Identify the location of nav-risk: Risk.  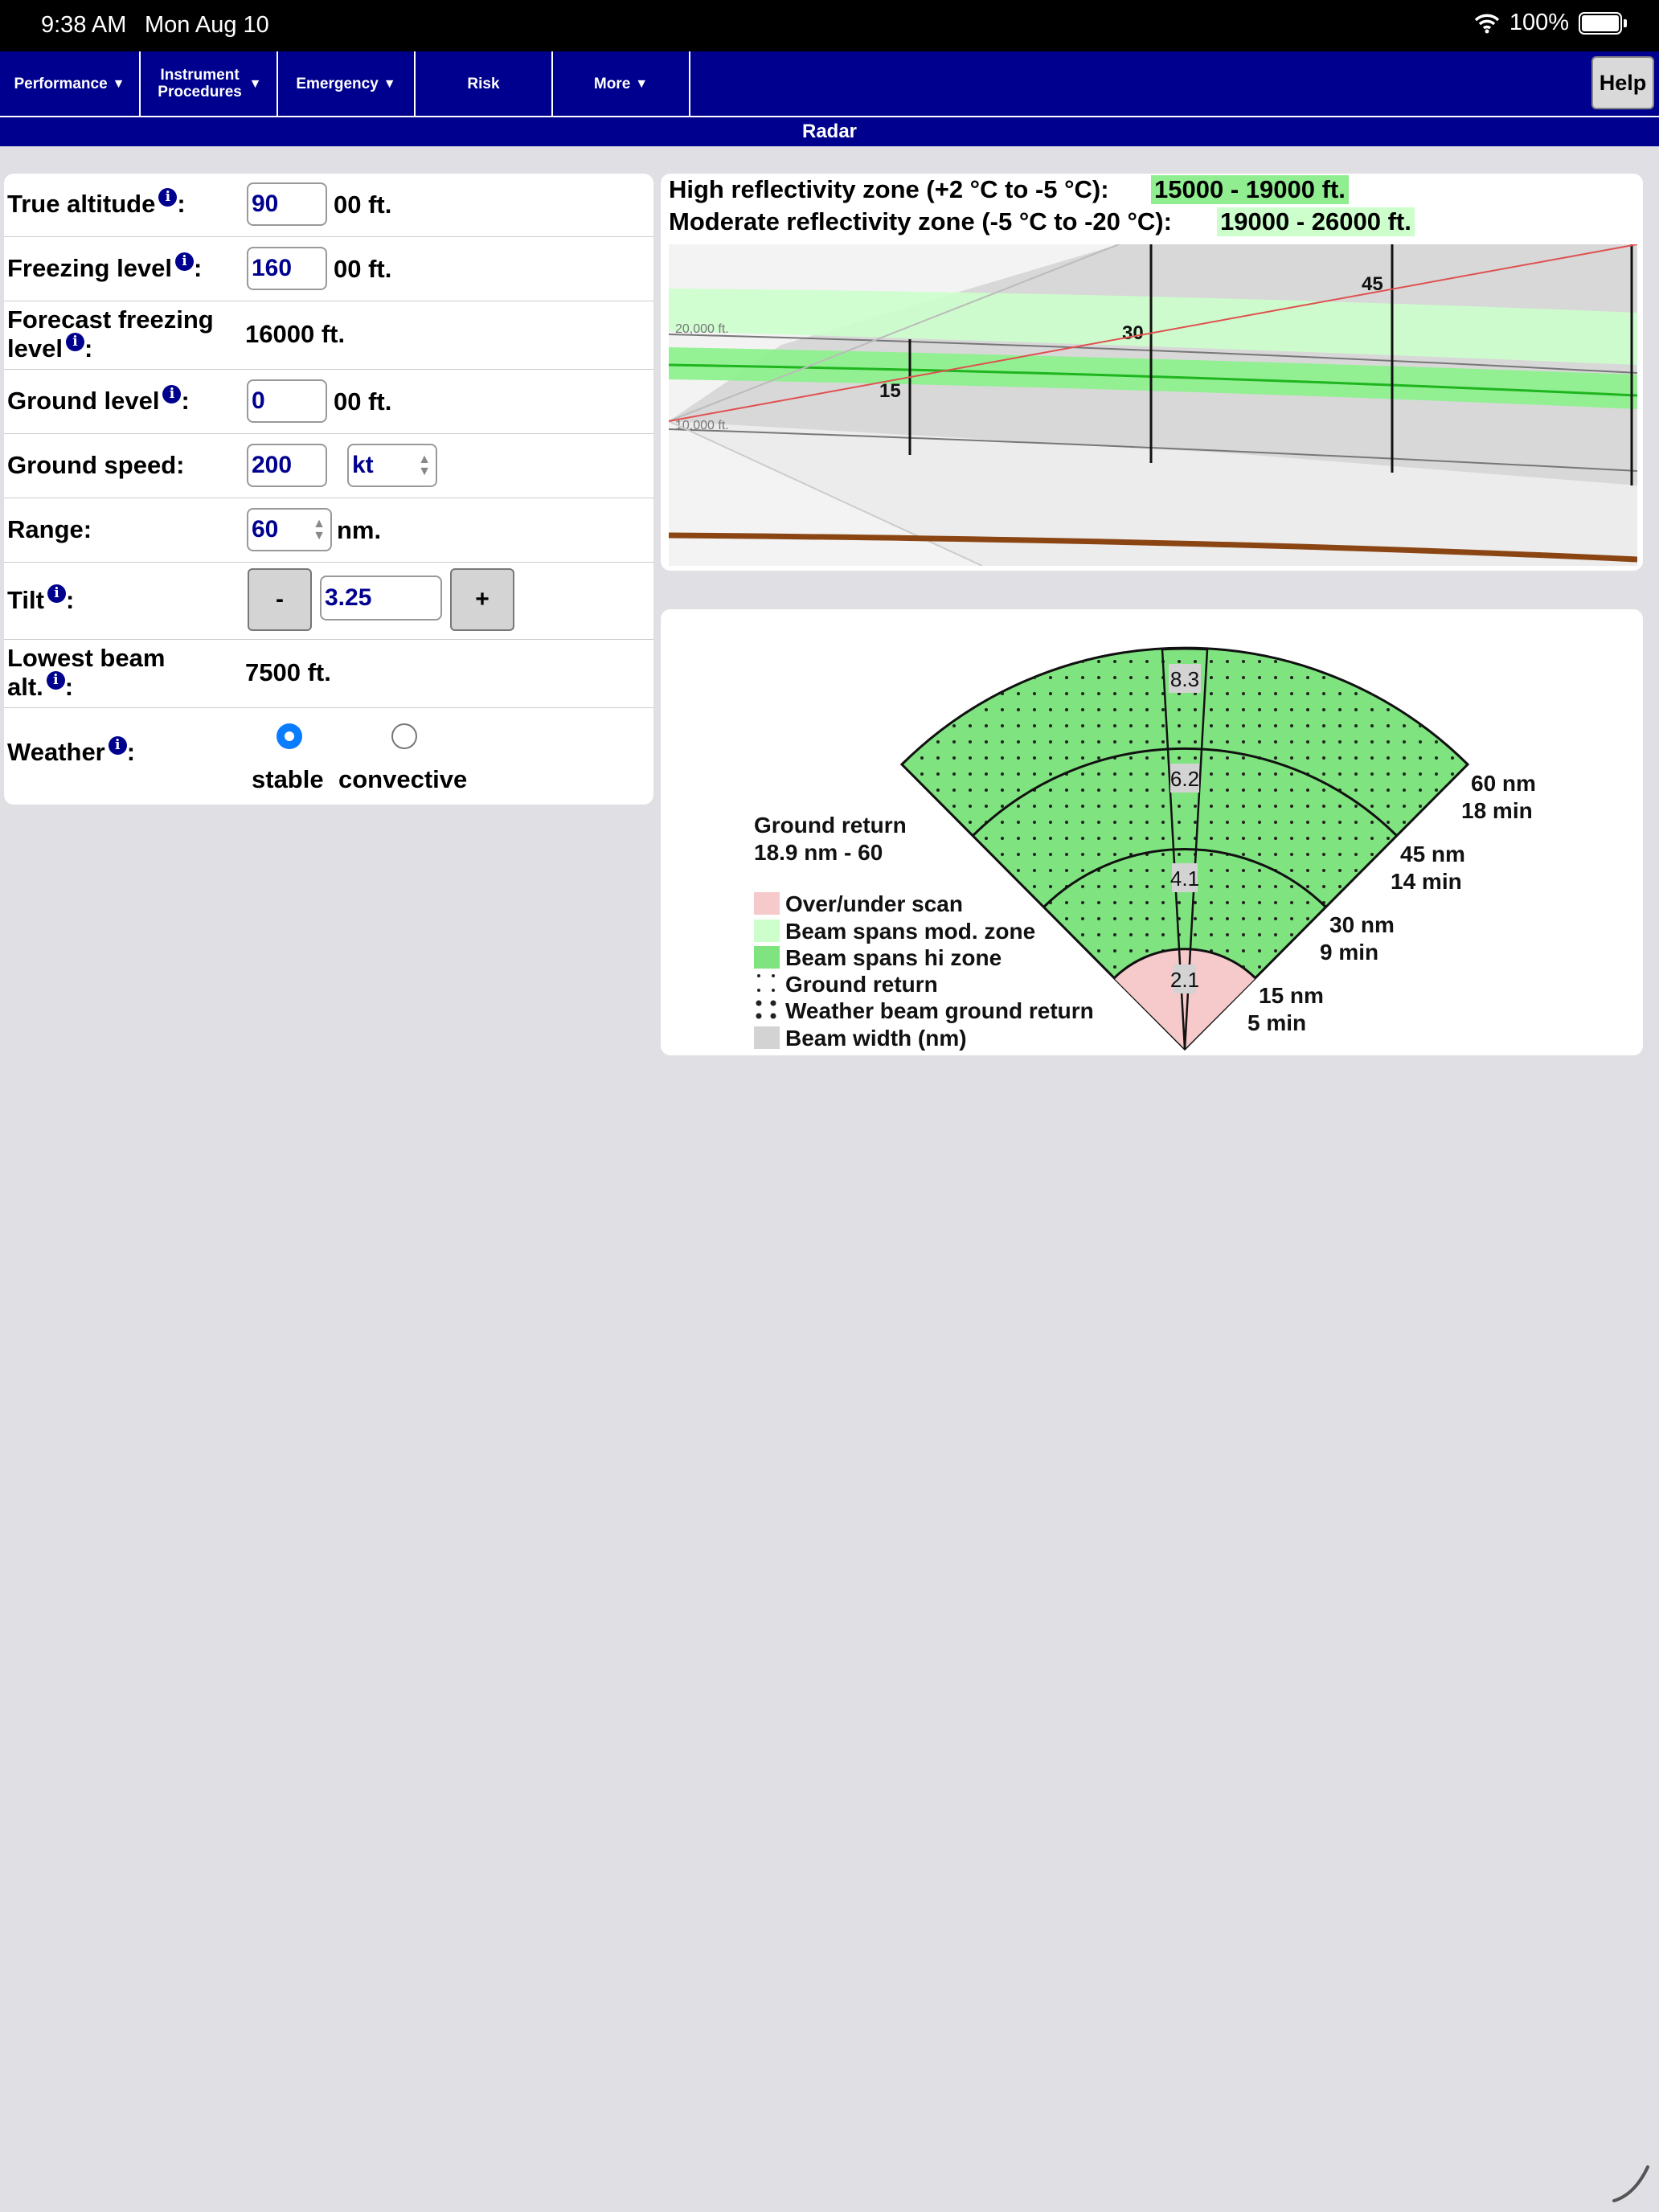
(485, 83).